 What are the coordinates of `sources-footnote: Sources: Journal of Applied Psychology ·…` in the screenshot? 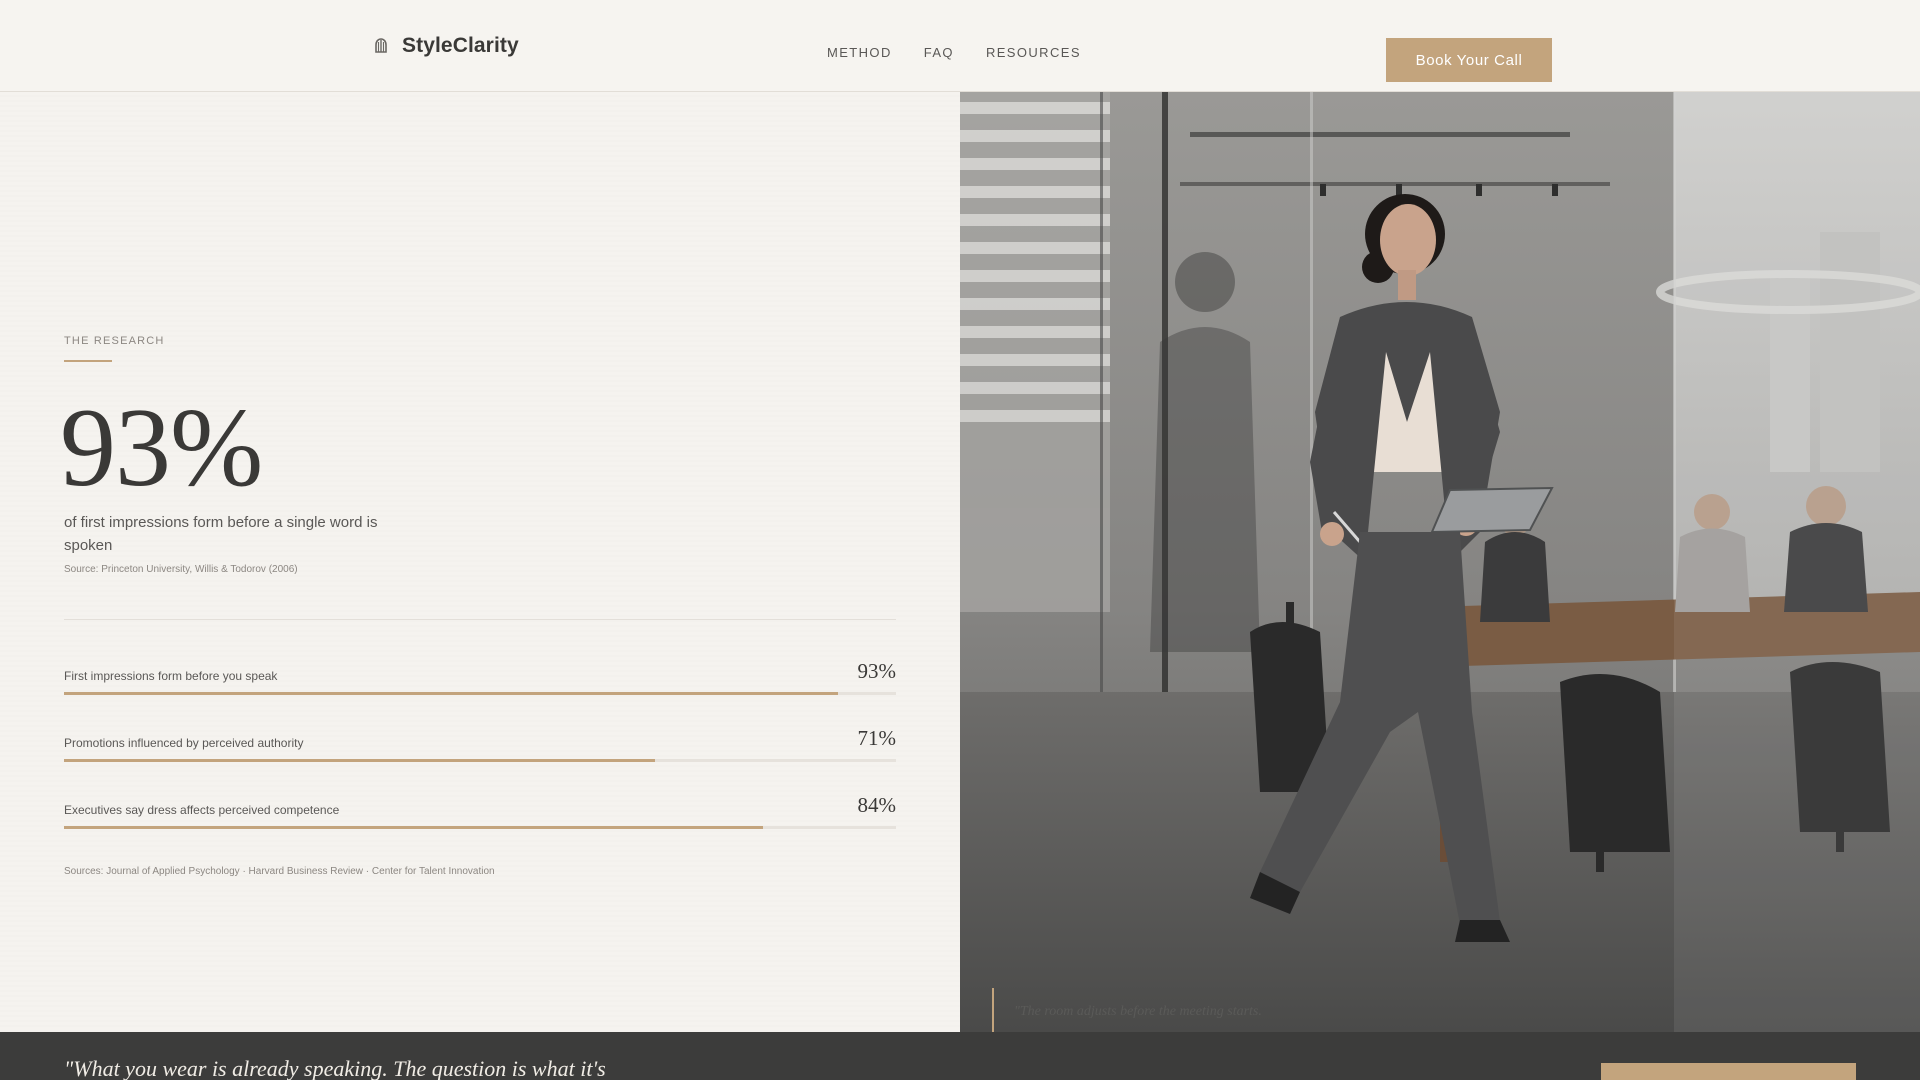 It's located at (279, 871).